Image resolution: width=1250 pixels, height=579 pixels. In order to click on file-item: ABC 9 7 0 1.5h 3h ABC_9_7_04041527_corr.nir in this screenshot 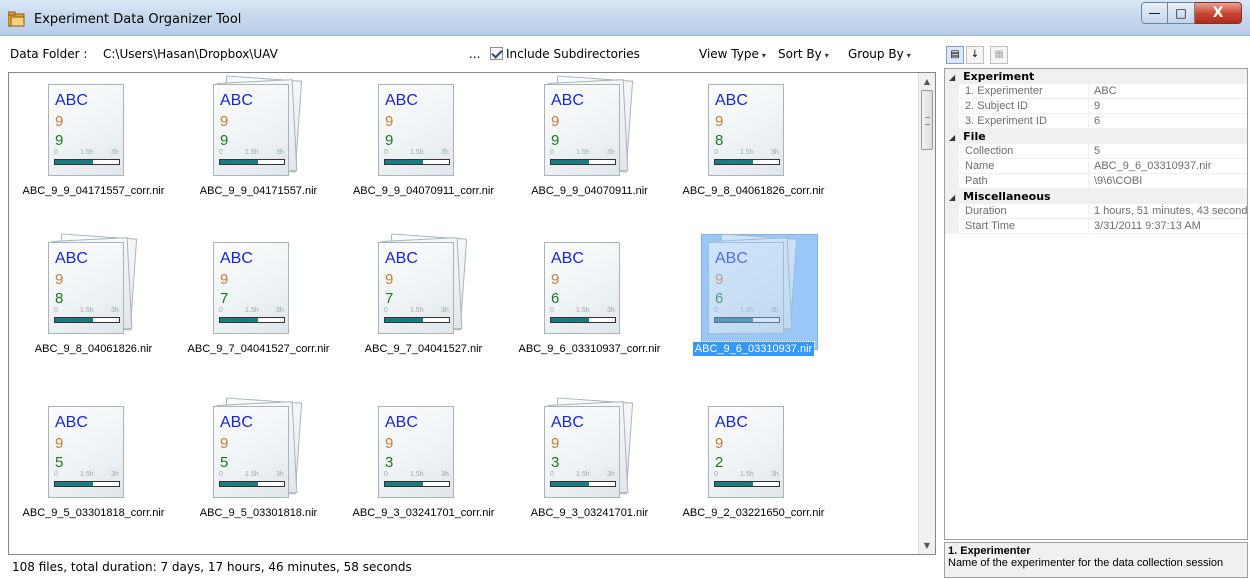, I will do `click(258, 308)`.